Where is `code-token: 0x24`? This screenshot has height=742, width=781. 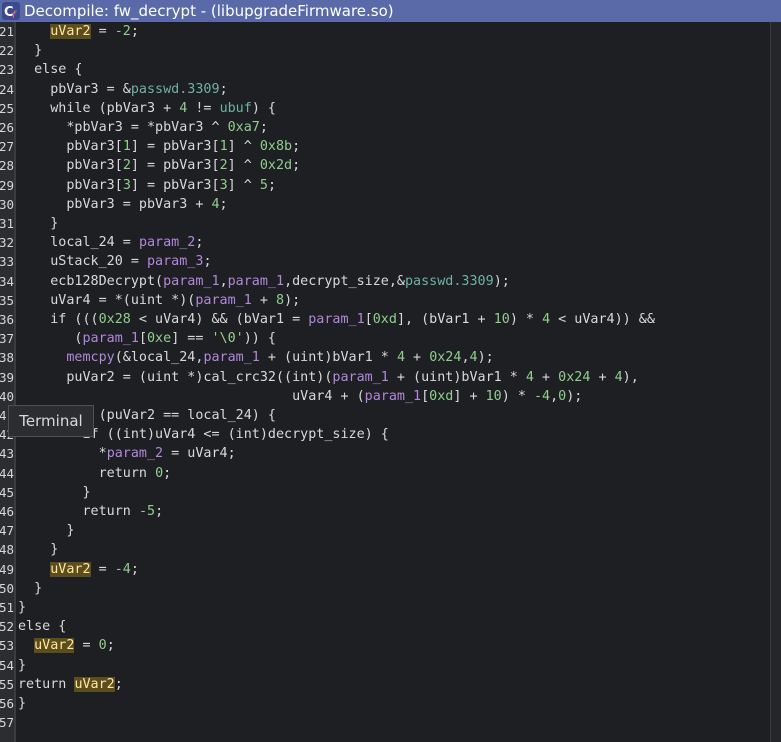
code-token: 0x24 is located at coordinates (574, 377).